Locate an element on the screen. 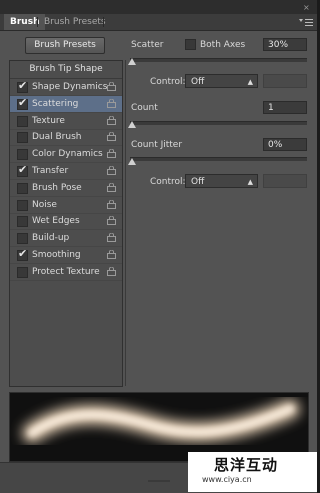 The width and height of the screenshot is (320, 493). option-row-dual-brush: Dual Brush is located at coordinates (66, 138).